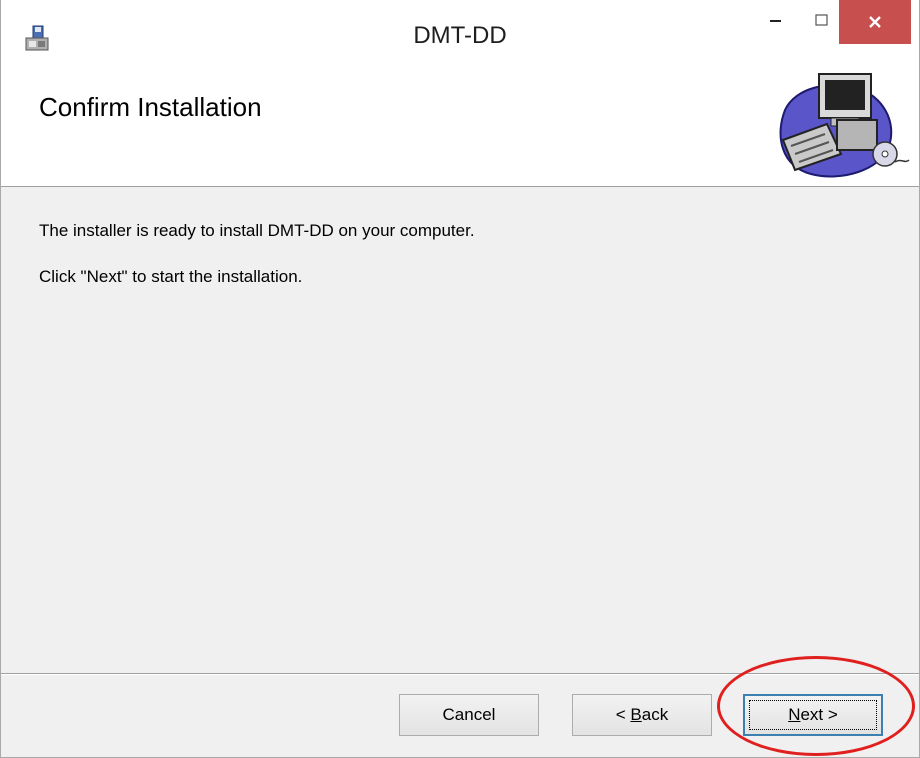  I want to click on minimize-icon, so click(775, 21).